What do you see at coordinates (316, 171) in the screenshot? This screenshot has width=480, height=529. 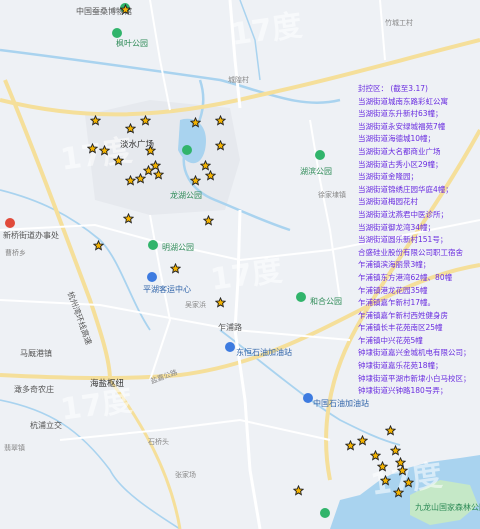 I see `label-lakeside-park: 湖滨公园` at bounding box center [316, 171].